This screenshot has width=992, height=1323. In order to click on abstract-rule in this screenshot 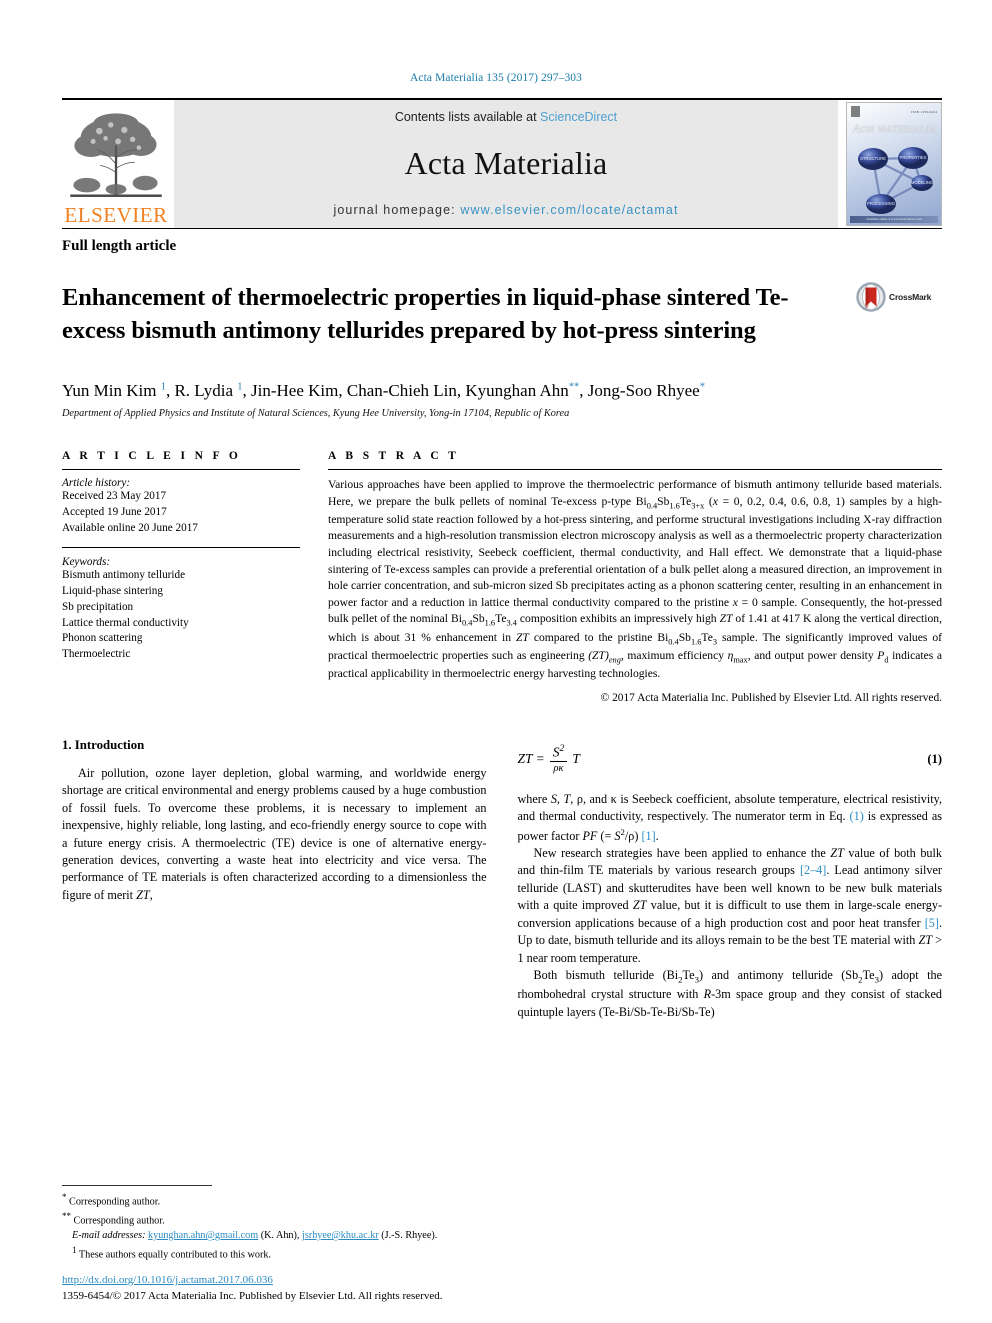, I will do `click(635, 470)`.